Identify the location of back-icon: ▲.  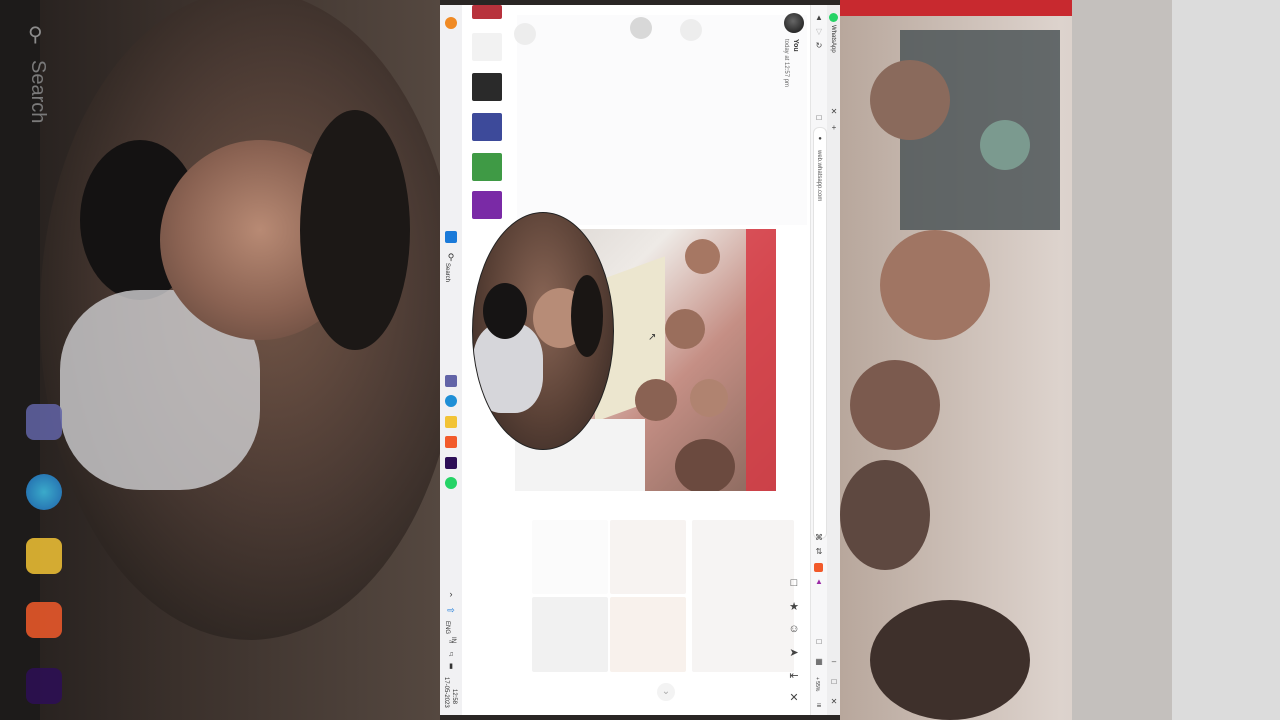
(819, 17).